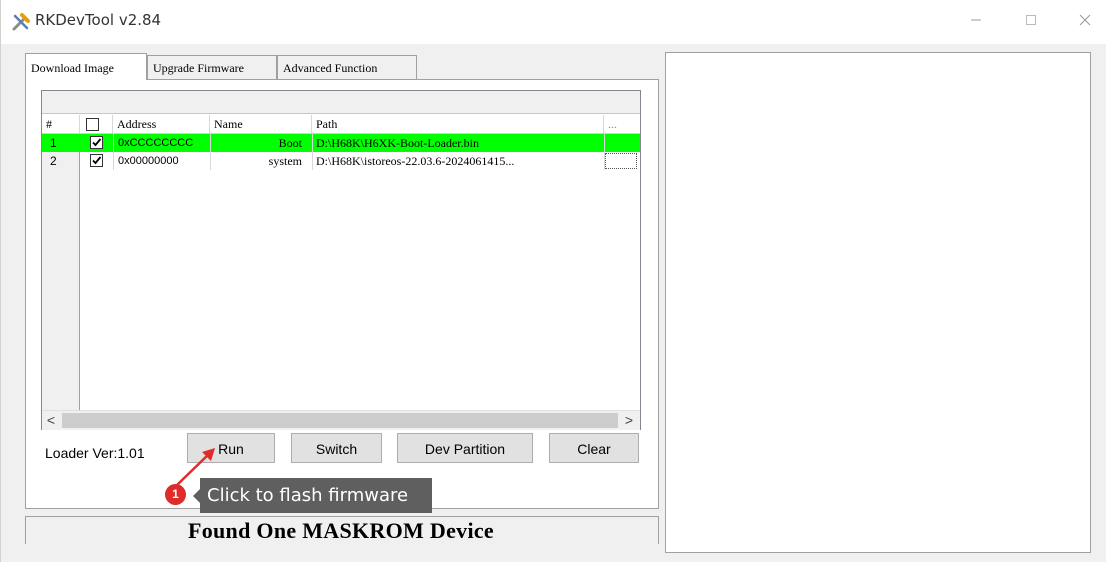 Image resolution: width=1106 pixels, height=562 pixels. Describe the element at coordinates (340, 530) in the screenshot. I see `status-message: Found One MASKROM Device` at that location.